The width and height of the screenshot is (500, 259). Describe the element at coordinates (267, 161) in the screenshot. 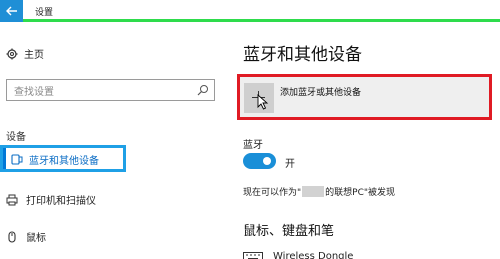

I see `toggle-knob` at that location.